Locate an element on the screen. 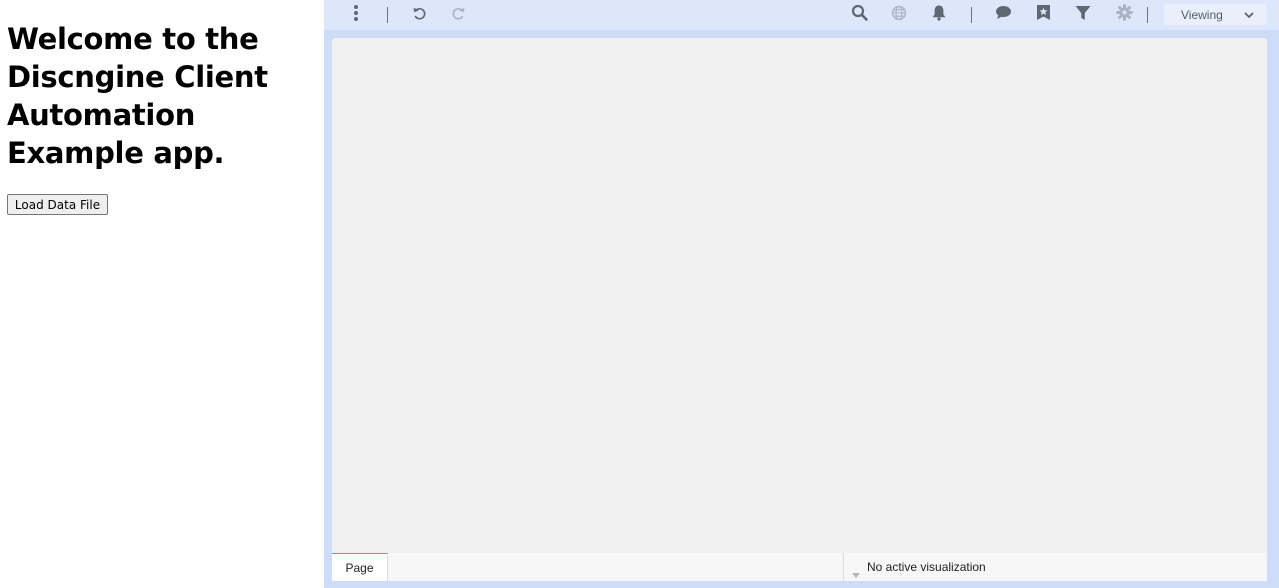 The image size is (1279, 588). more-menu-button is located at coordinates (356, 15).